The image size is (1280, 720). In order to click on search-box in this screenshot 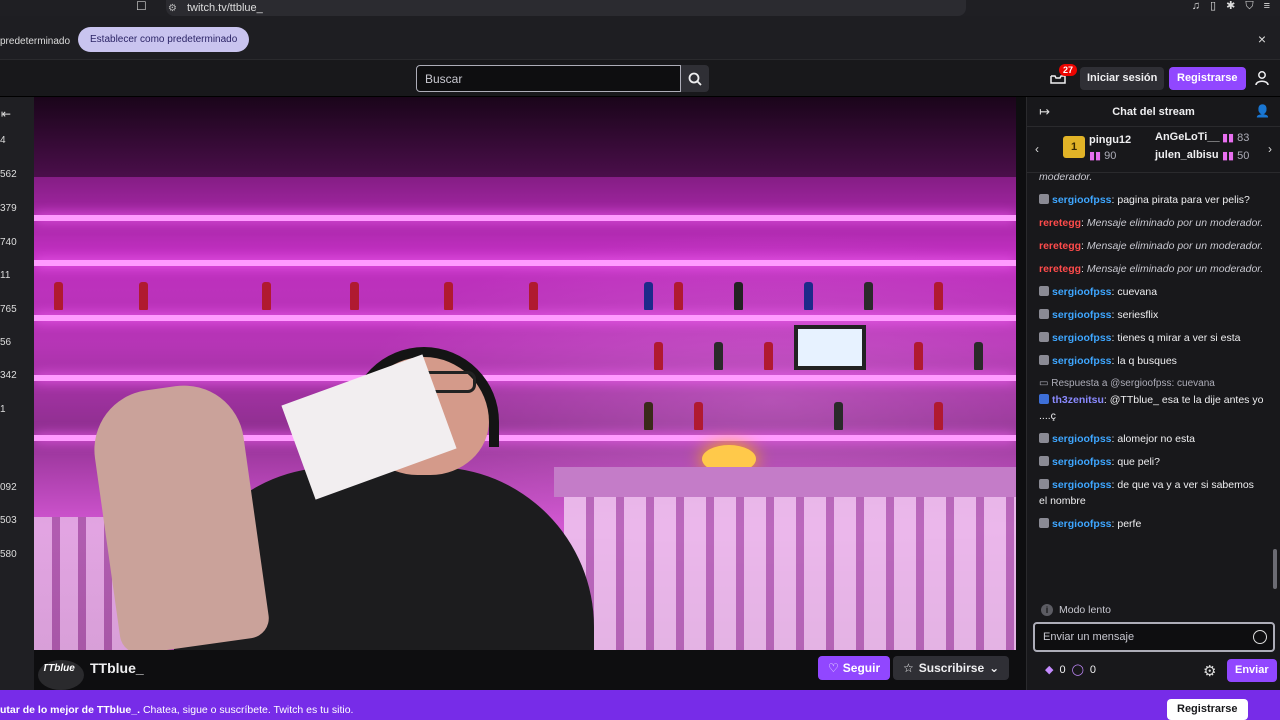, I will do `click(548, 78)`.